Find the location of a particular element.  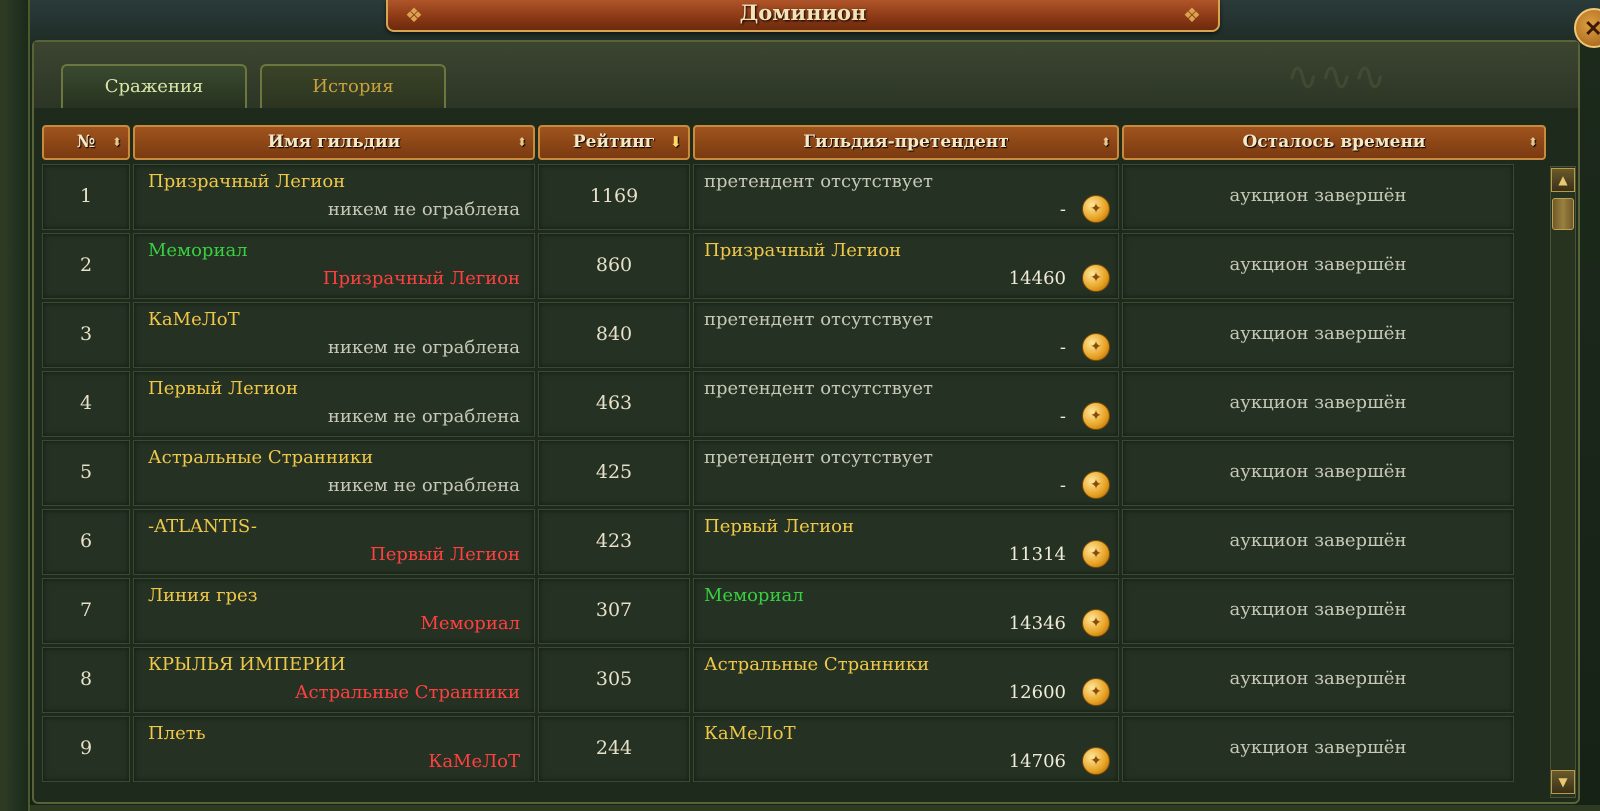

rating-value: 840 is located at coordinates (614, 334).